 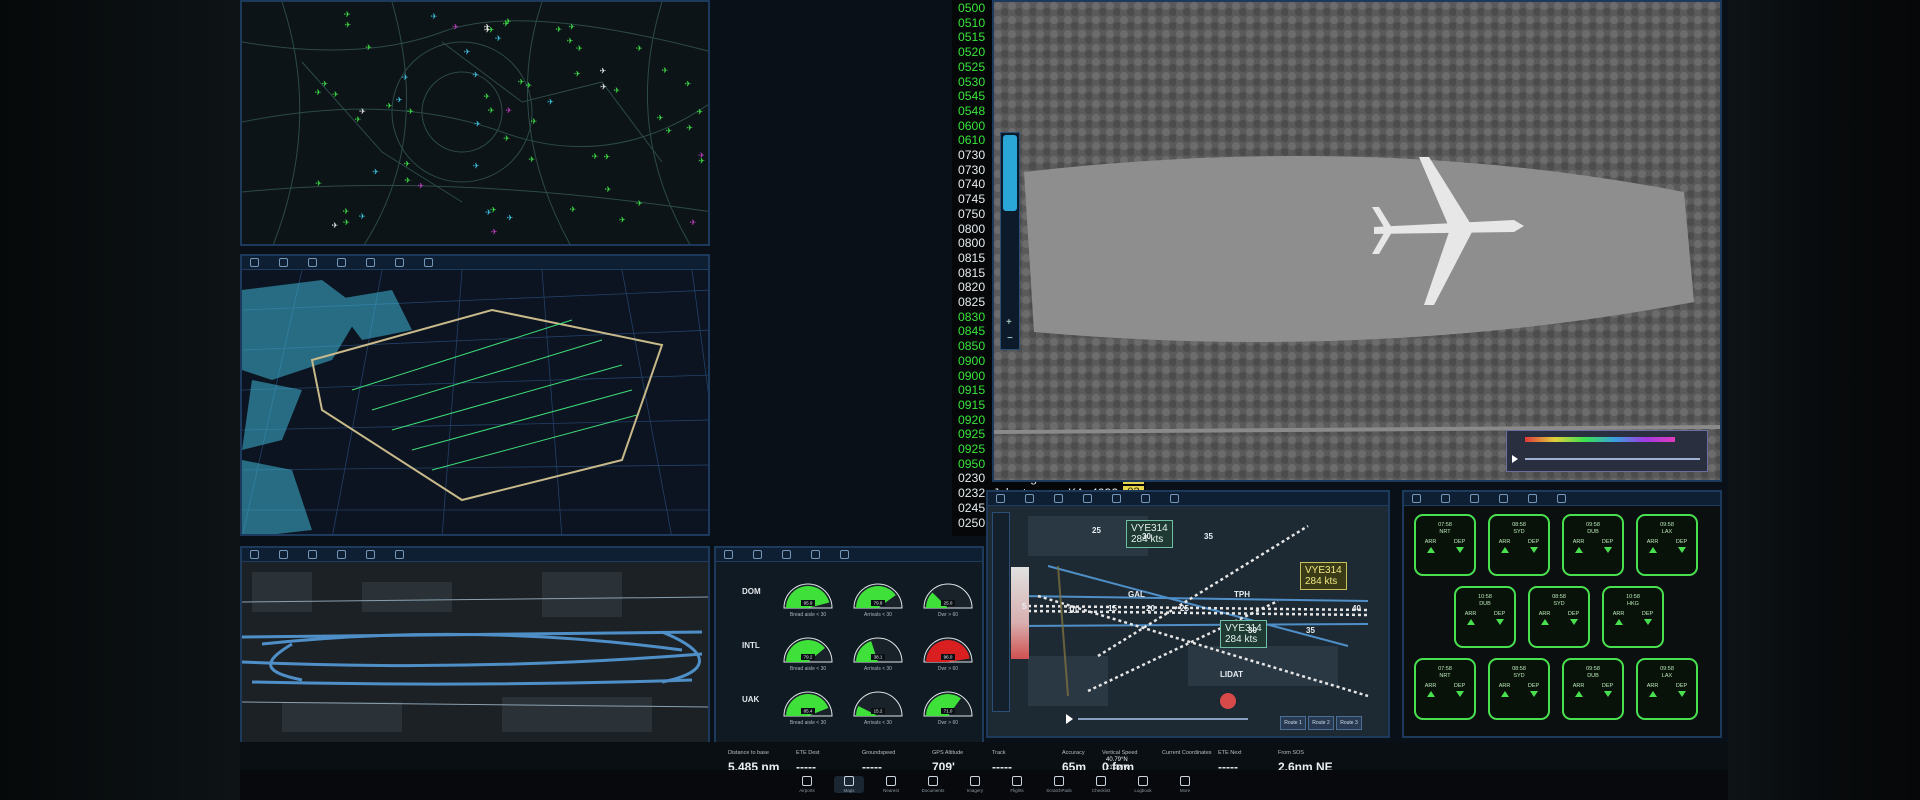 I want to click on route-3-button: Route 3, so click(x=1349, y=723).